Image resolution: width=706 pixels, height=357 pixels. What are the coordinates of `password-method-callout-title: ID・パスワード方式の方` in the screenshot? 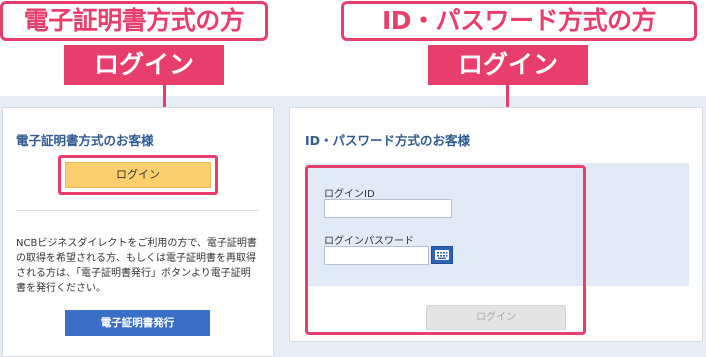 It's located at (519, 21).